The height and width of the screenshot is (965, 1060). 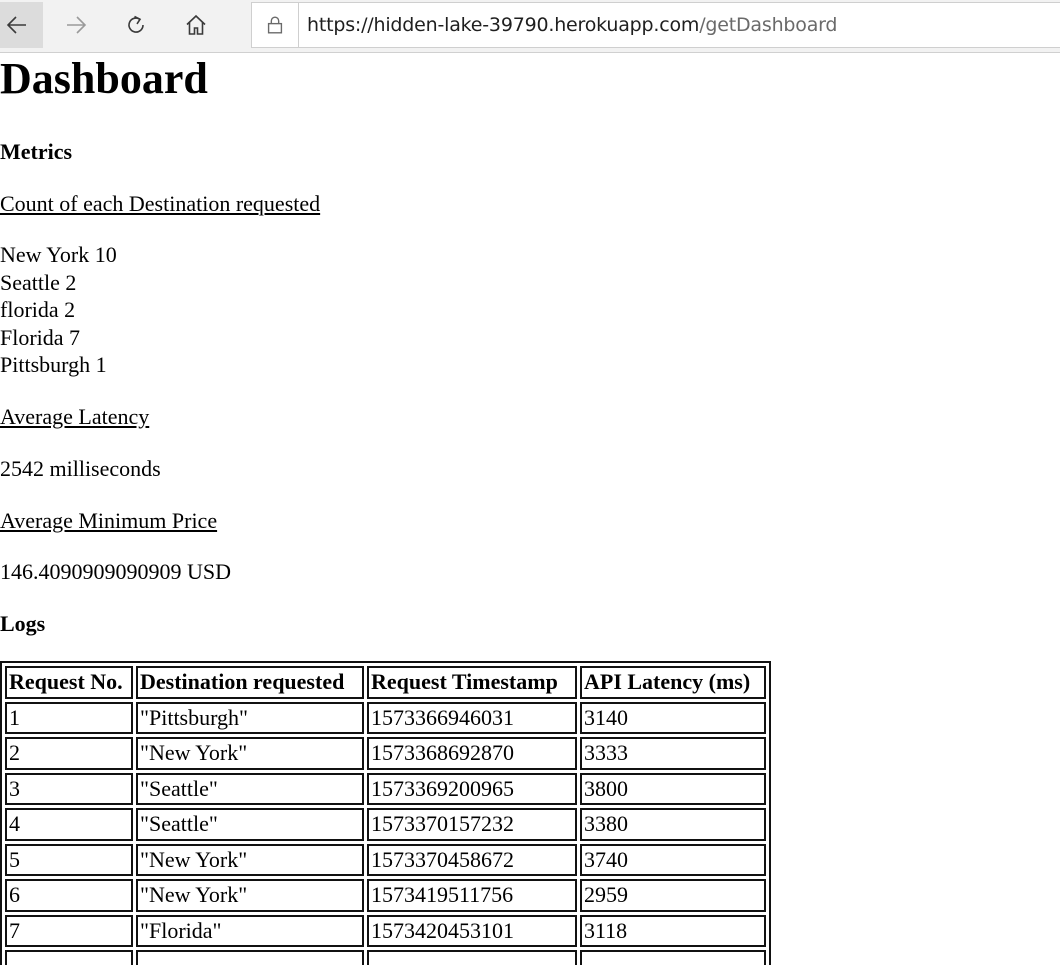 I want to click on table-cell: 3380, so click(x=673, y=824).